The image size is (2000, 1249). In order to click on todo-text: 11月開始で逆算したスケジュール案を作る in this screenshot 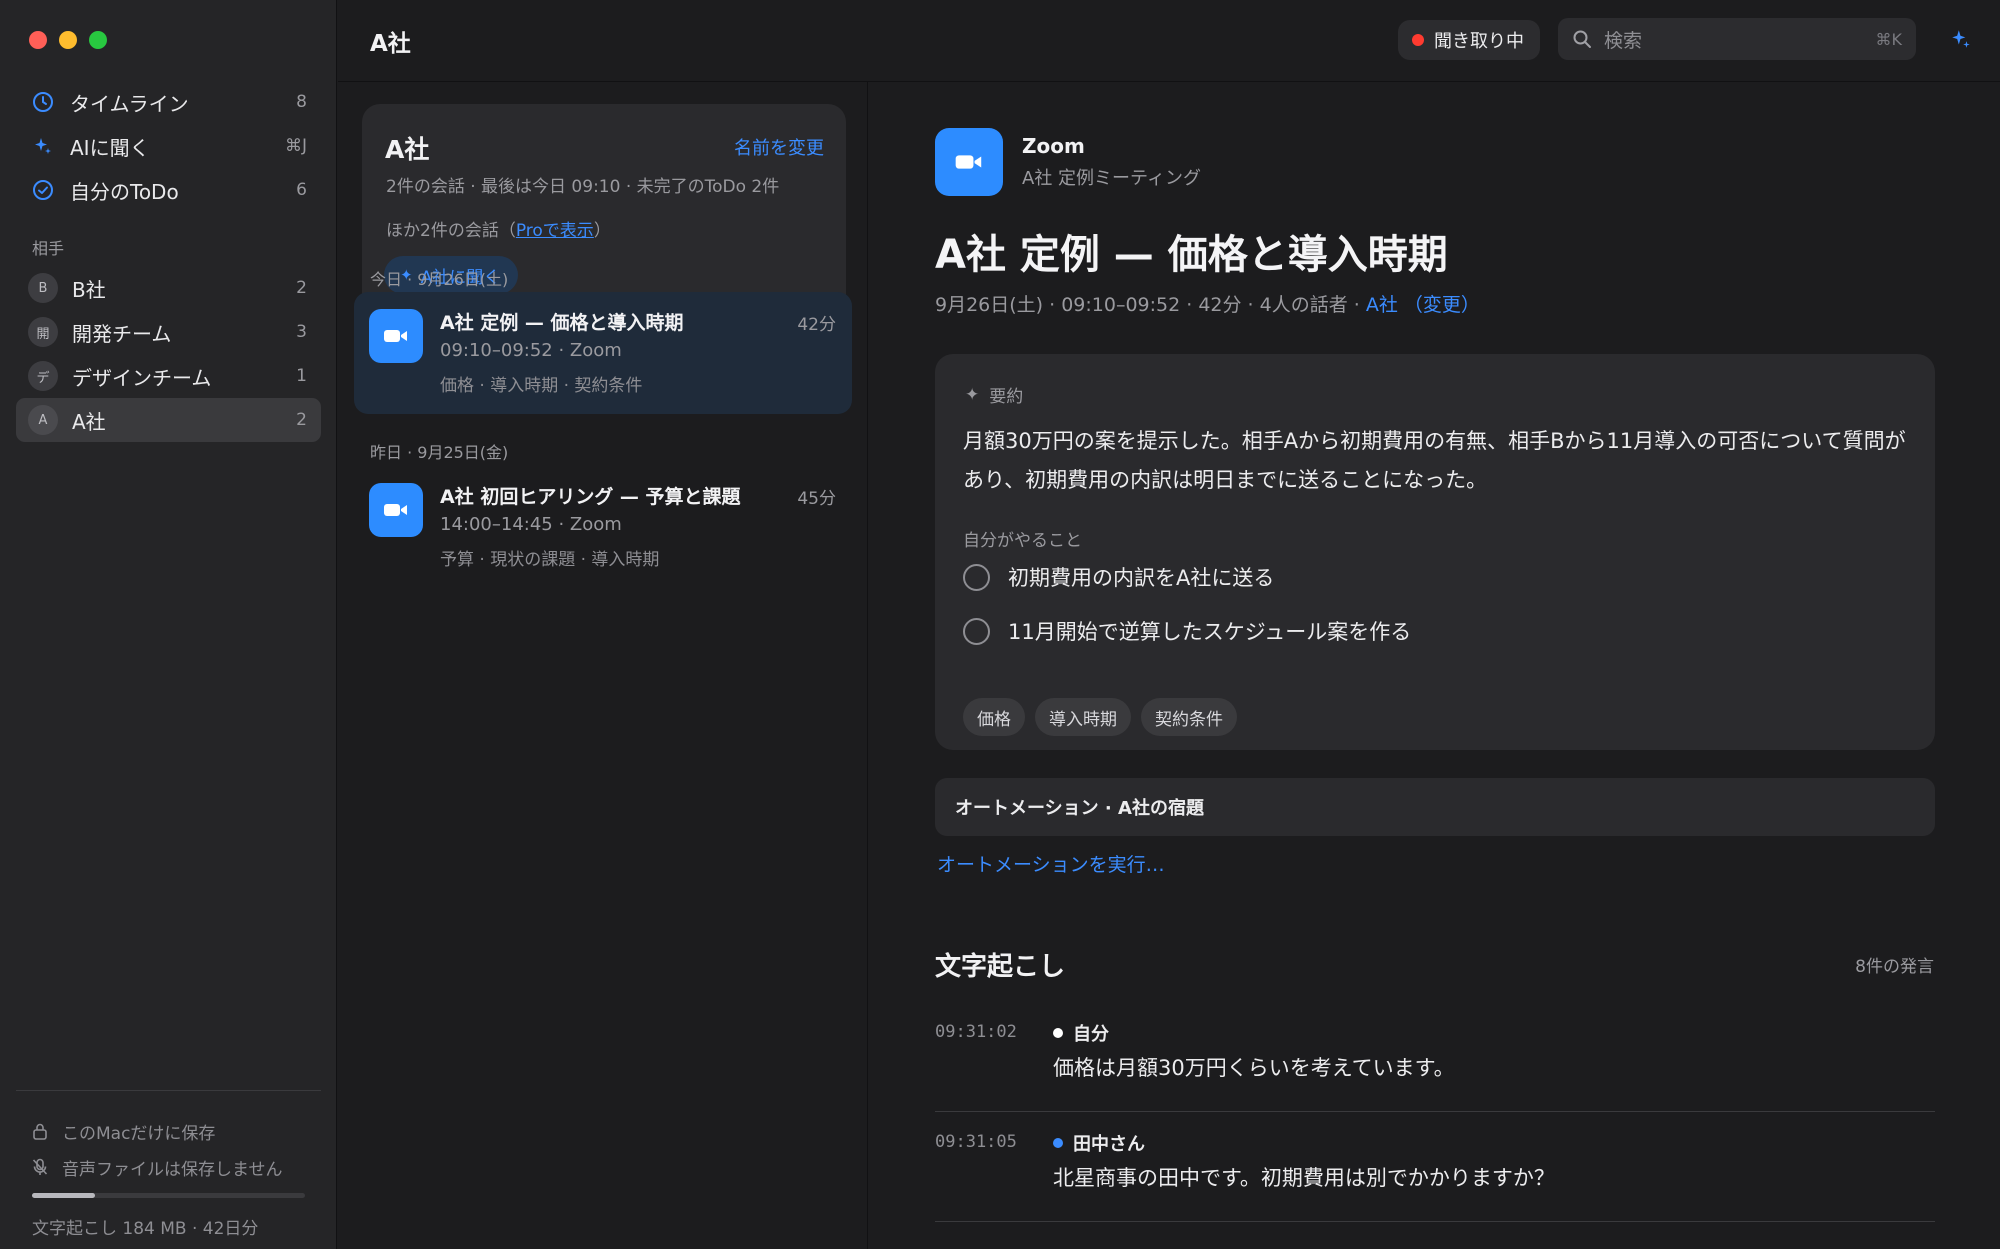, I will do `click(1210, 632)`.